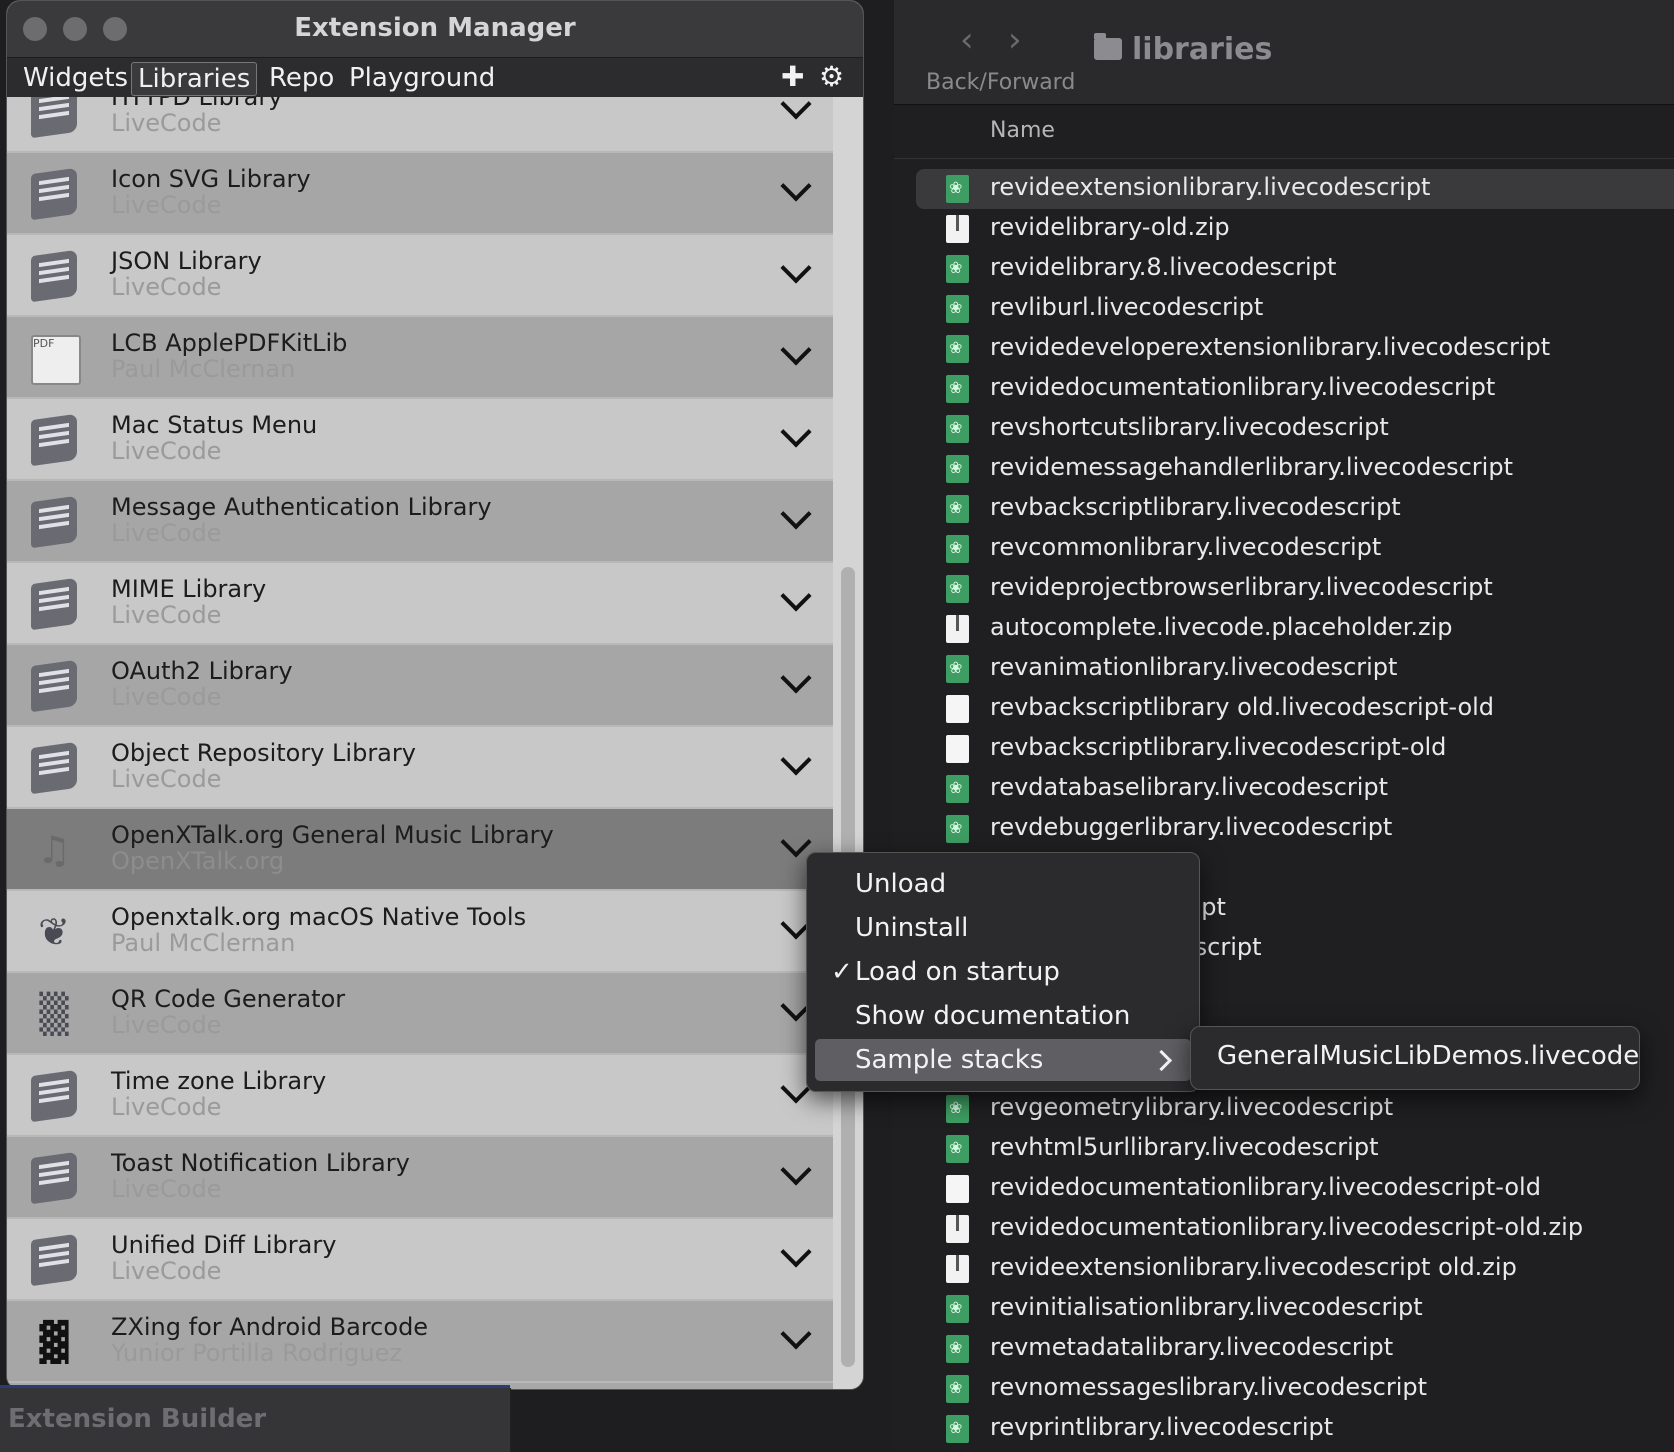 Image resolution: width=1674 pixels, height=1452 pixels. I want to click on file-row: revbackscriptlibrary.livecodescript-old, so click(1295, 749).